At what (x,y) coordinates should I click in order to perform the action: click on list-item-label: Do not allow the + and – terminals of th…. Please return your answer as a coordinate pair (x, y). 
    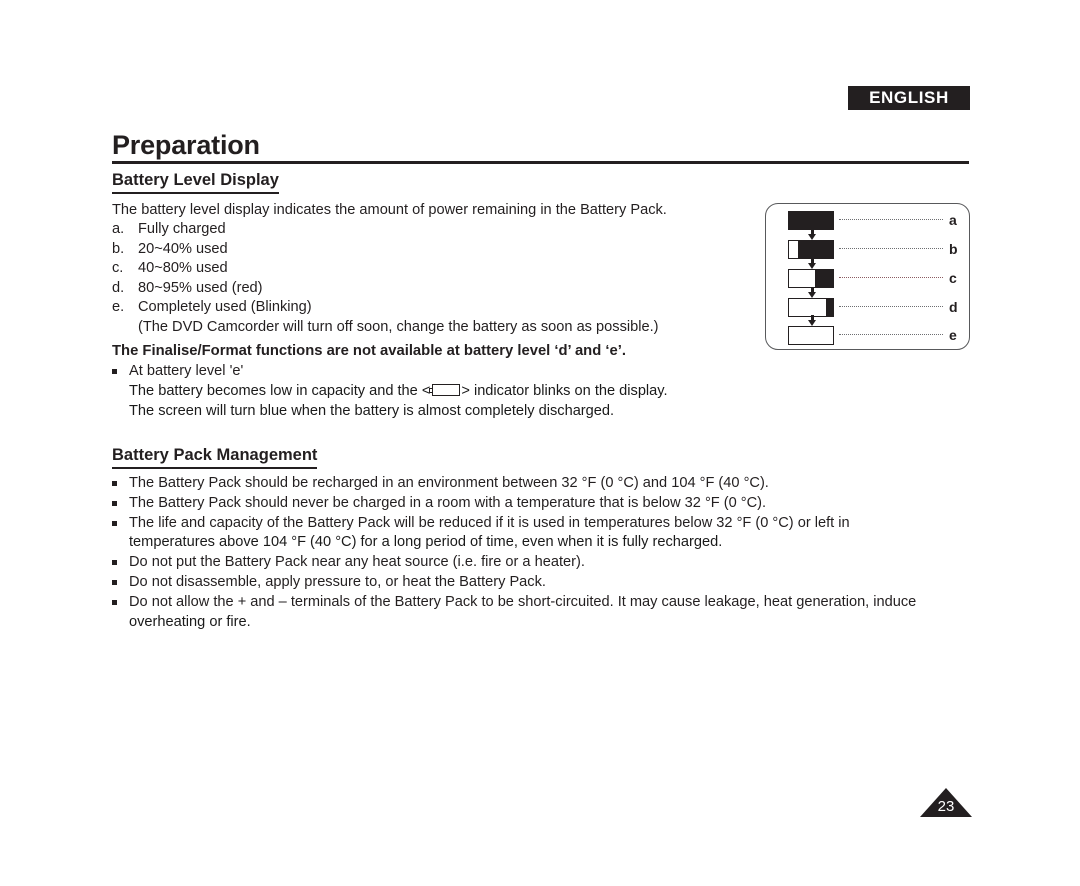
    Looking at the image, I should click on (523, 601).